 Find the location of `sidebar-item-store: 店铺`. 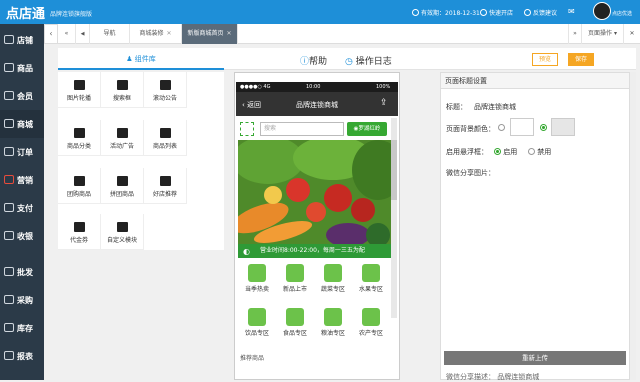

sidebar-item-store: 店铺 is located at coordinates (22, 40).